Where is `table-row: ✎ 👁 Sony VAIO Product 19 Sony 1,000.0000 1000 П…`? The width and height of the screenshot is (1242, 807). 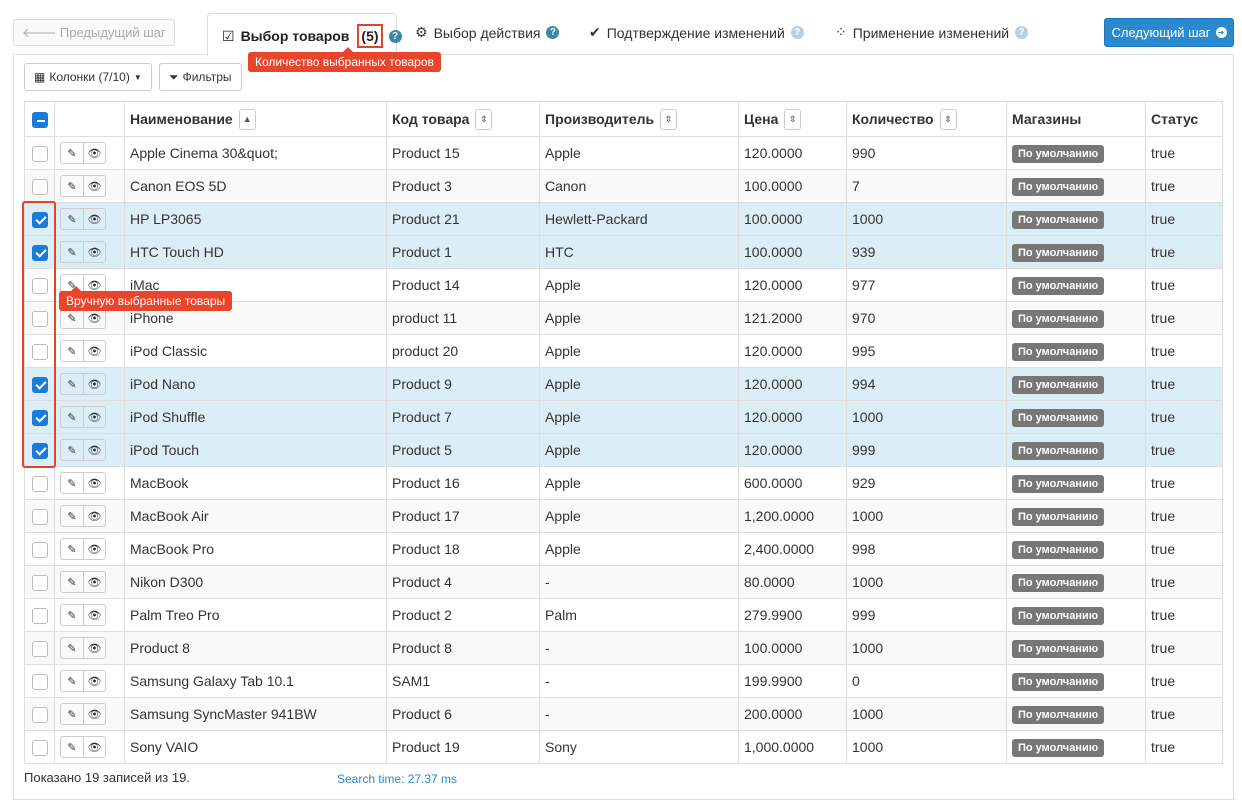
table-row: ✎ 👁 Sony VAIO Product 19 Sony 1,000.0000 1000 П… is located at coordinates (623, 747).